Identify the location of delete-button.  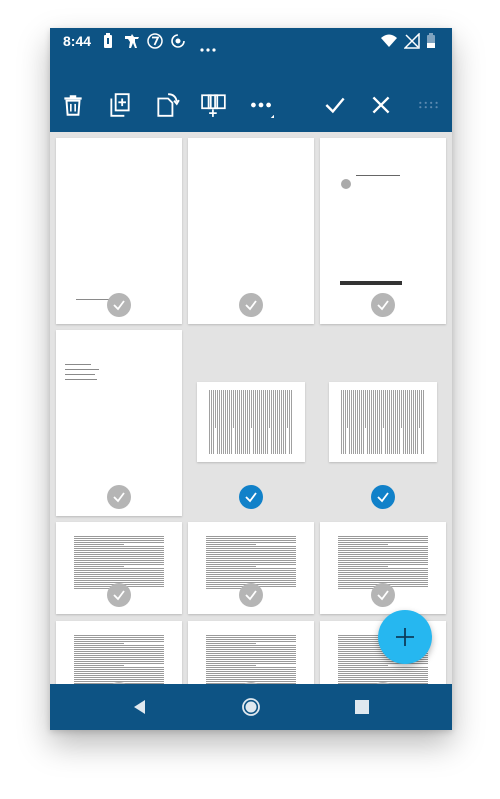
(73, 105).